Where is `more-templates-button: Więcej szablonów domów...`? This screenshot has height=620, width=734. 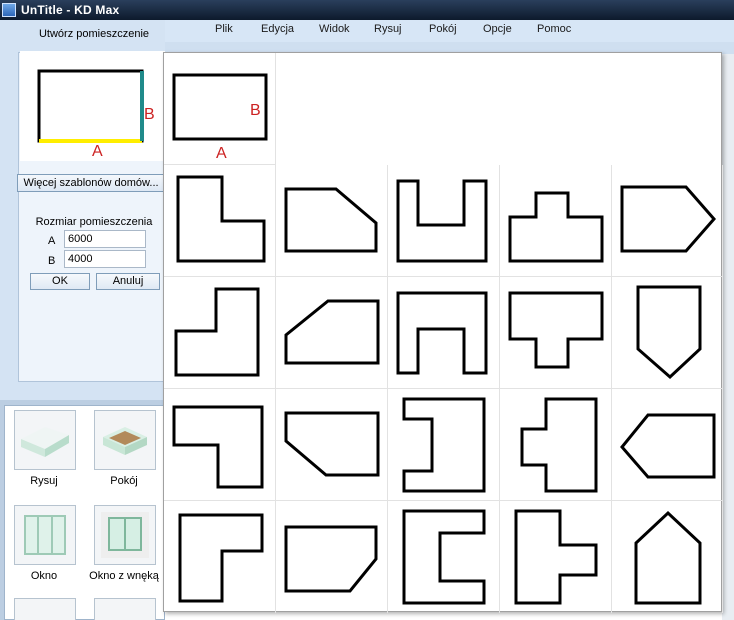 more-templates-button: Więcej szablonów domów... is located at coordinates (91, 183).